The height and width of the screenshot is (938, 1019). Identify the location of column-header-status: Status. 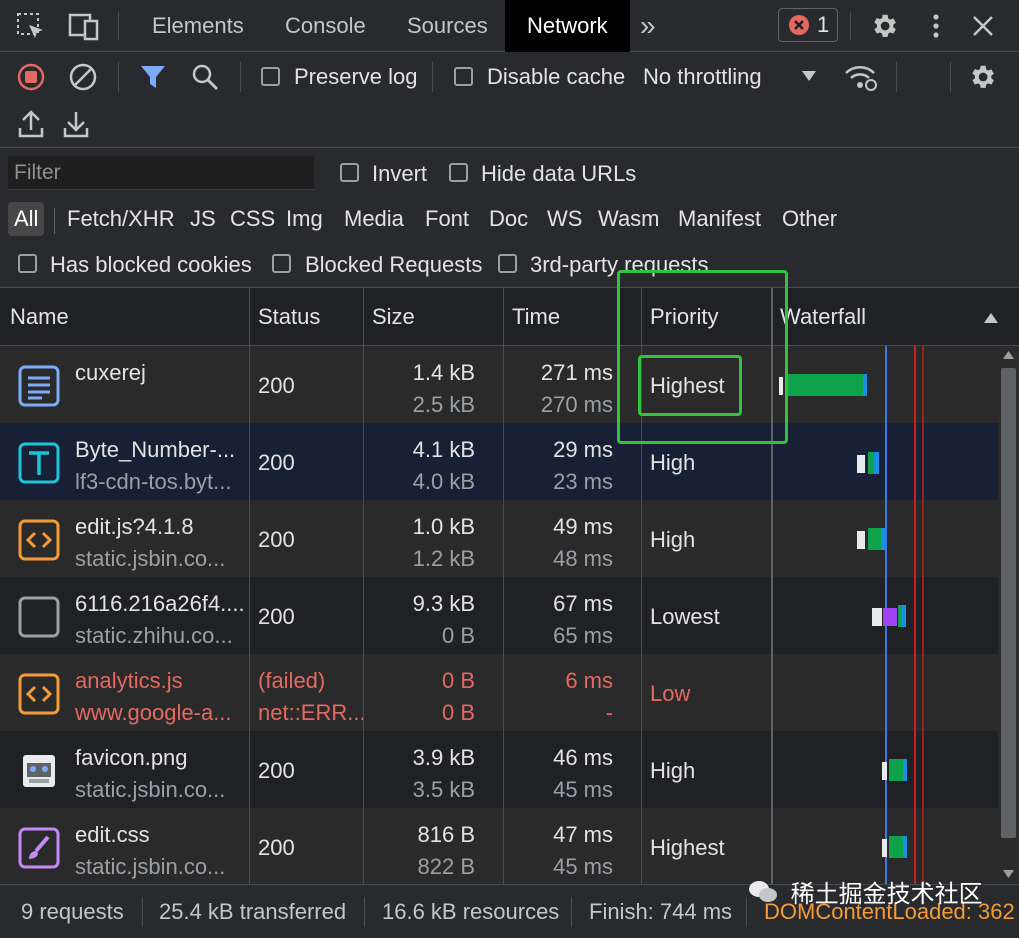
(289, 317).